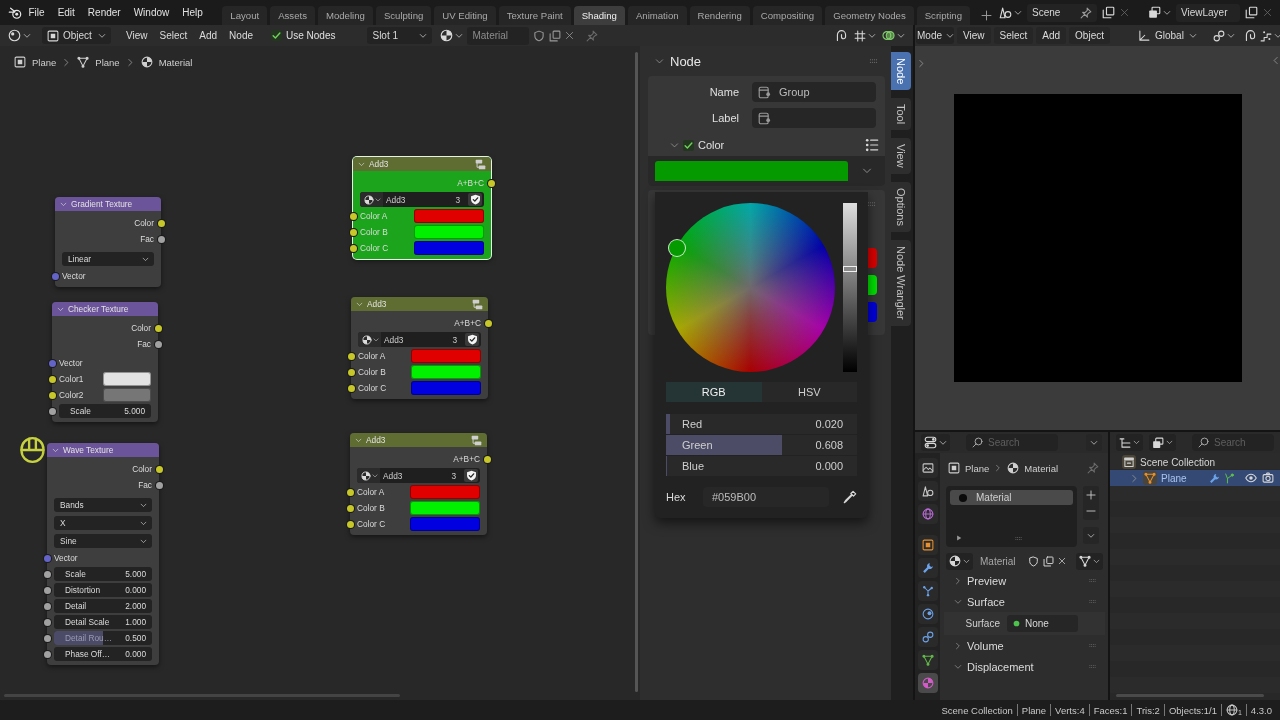 This screenshot has width=1280, height=720. I want to click on number-field: Distortion 0.000, so click(103, 590).